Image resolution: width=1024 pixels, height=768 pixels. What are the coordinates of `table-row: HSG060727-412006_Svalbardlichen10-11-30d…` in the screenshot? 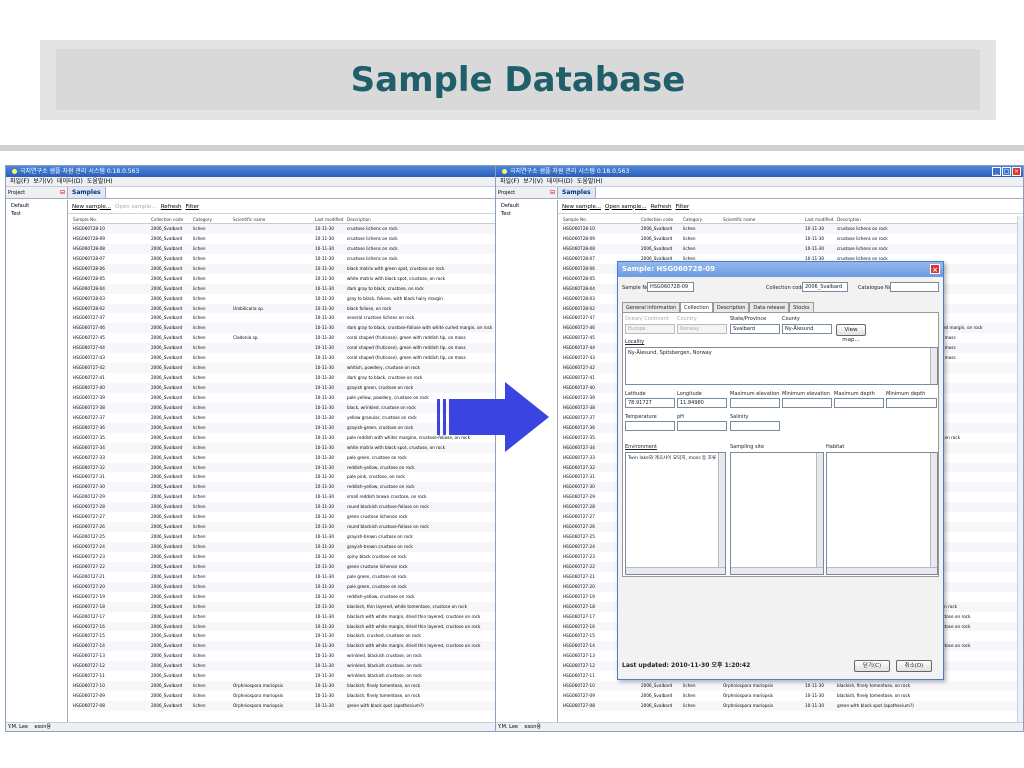 It's located at (283, 378).